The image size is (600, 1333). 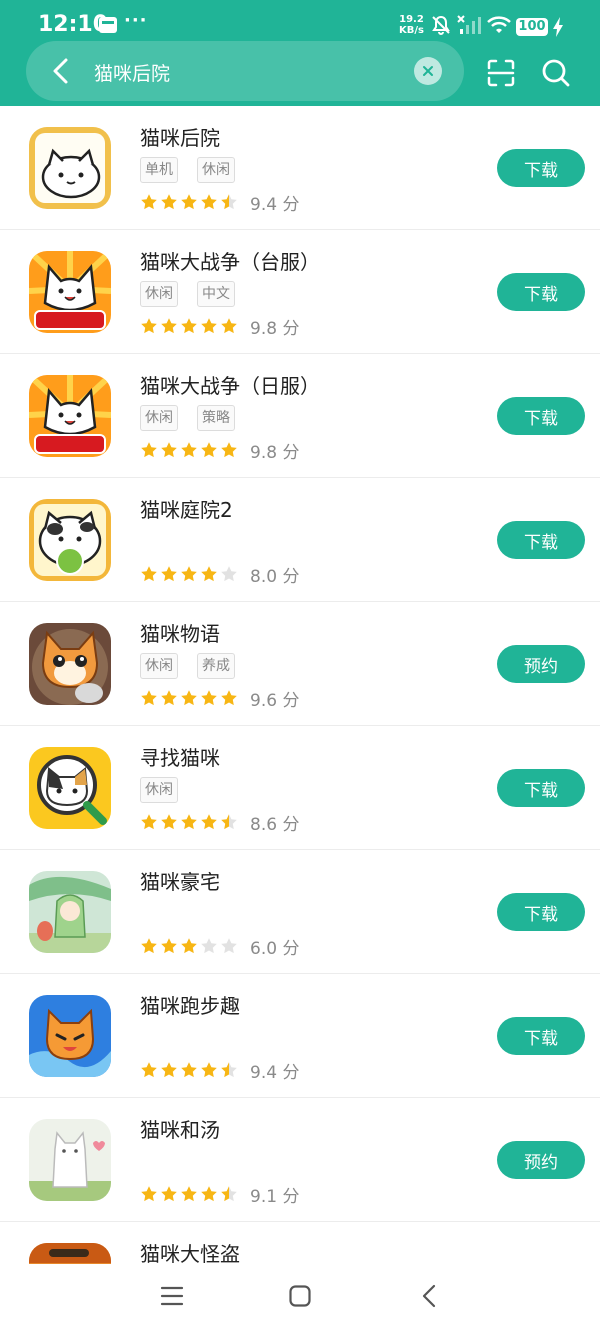 What do you see at coordinates (216, 418) in the screenshot?
I see `app-tag: 策略` at bounding box center [216, 418].